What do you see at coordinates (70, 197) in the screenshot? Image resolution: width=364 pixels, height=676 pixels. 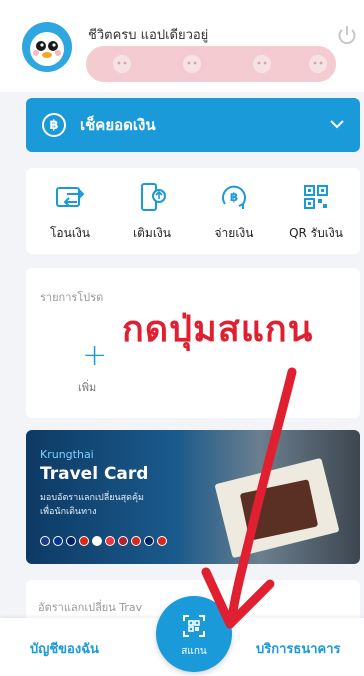 I see `transfer-icon` at bounding box center [70, 197].